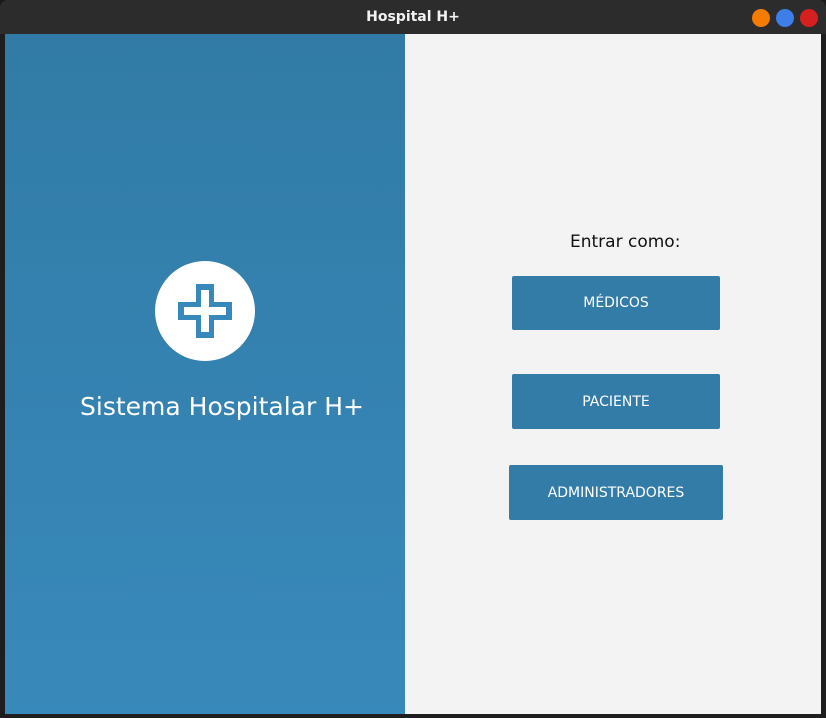 Image resolution: width=826 pixels, height=718 pixels. I want to click on administradores-button: ADMINISTRADORES, so click(616, 492).